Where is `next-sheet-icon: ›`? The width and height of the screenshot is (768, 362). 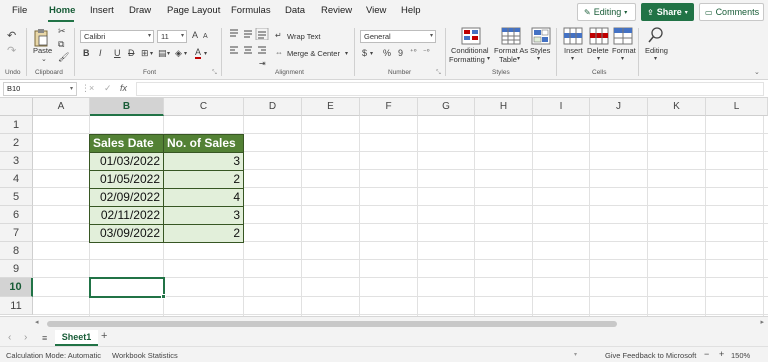
next-sheet-icon: › is located at coordinates (25, 337).